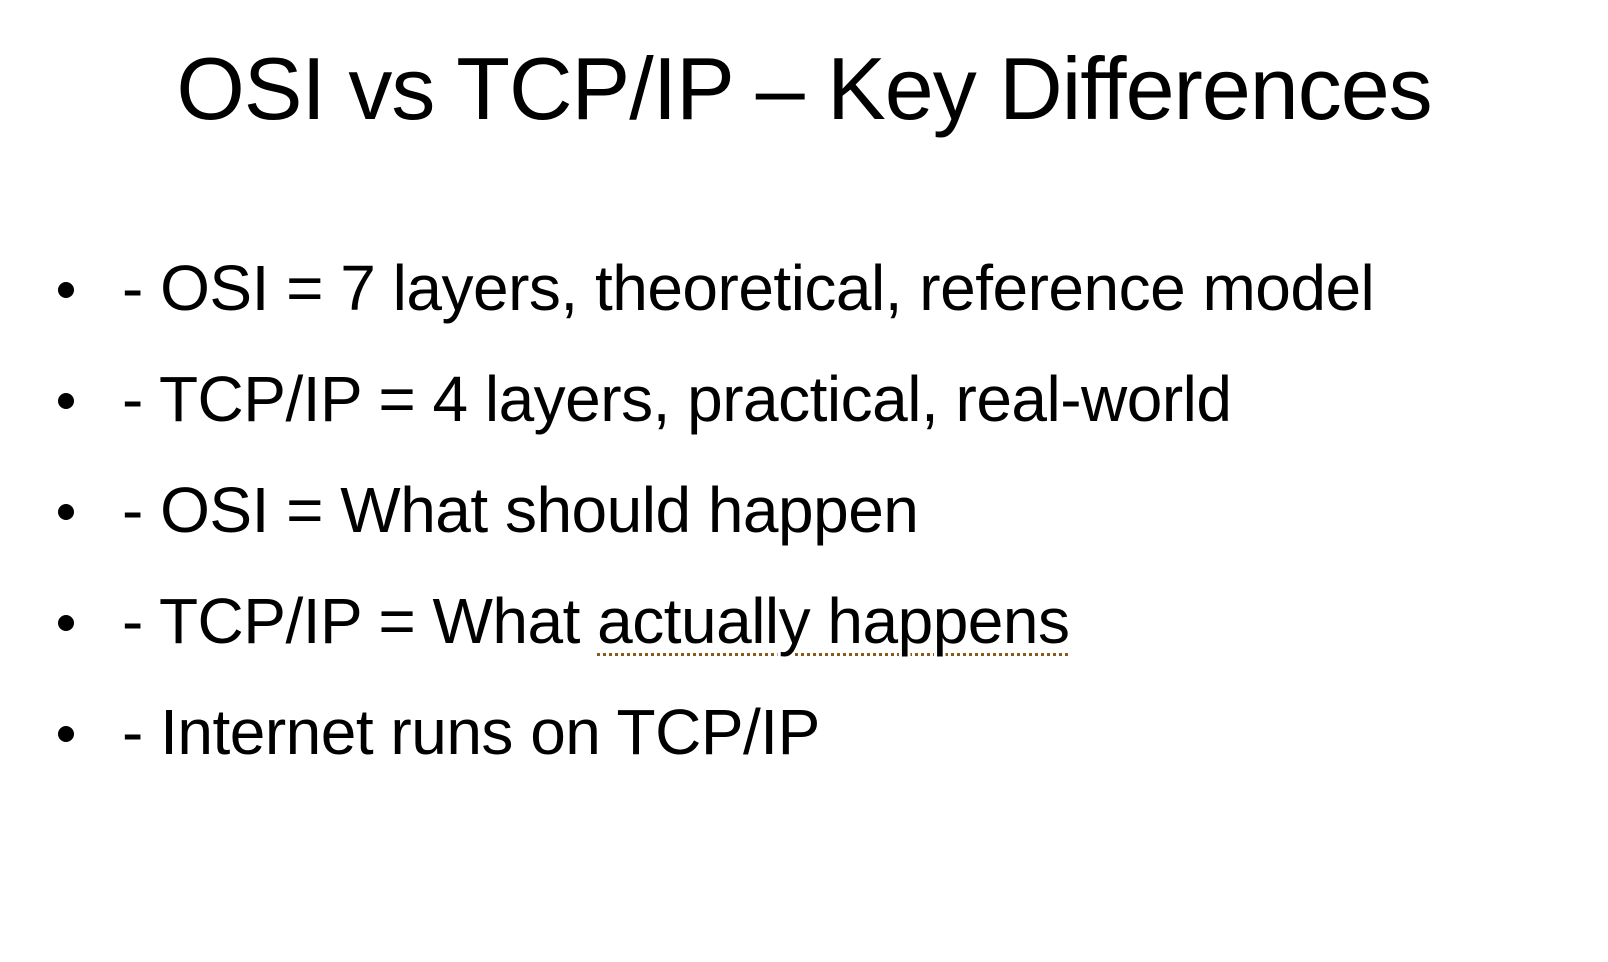  I want to click on bullet-text-plain: - TCP/IP = What, so click(360, 621).